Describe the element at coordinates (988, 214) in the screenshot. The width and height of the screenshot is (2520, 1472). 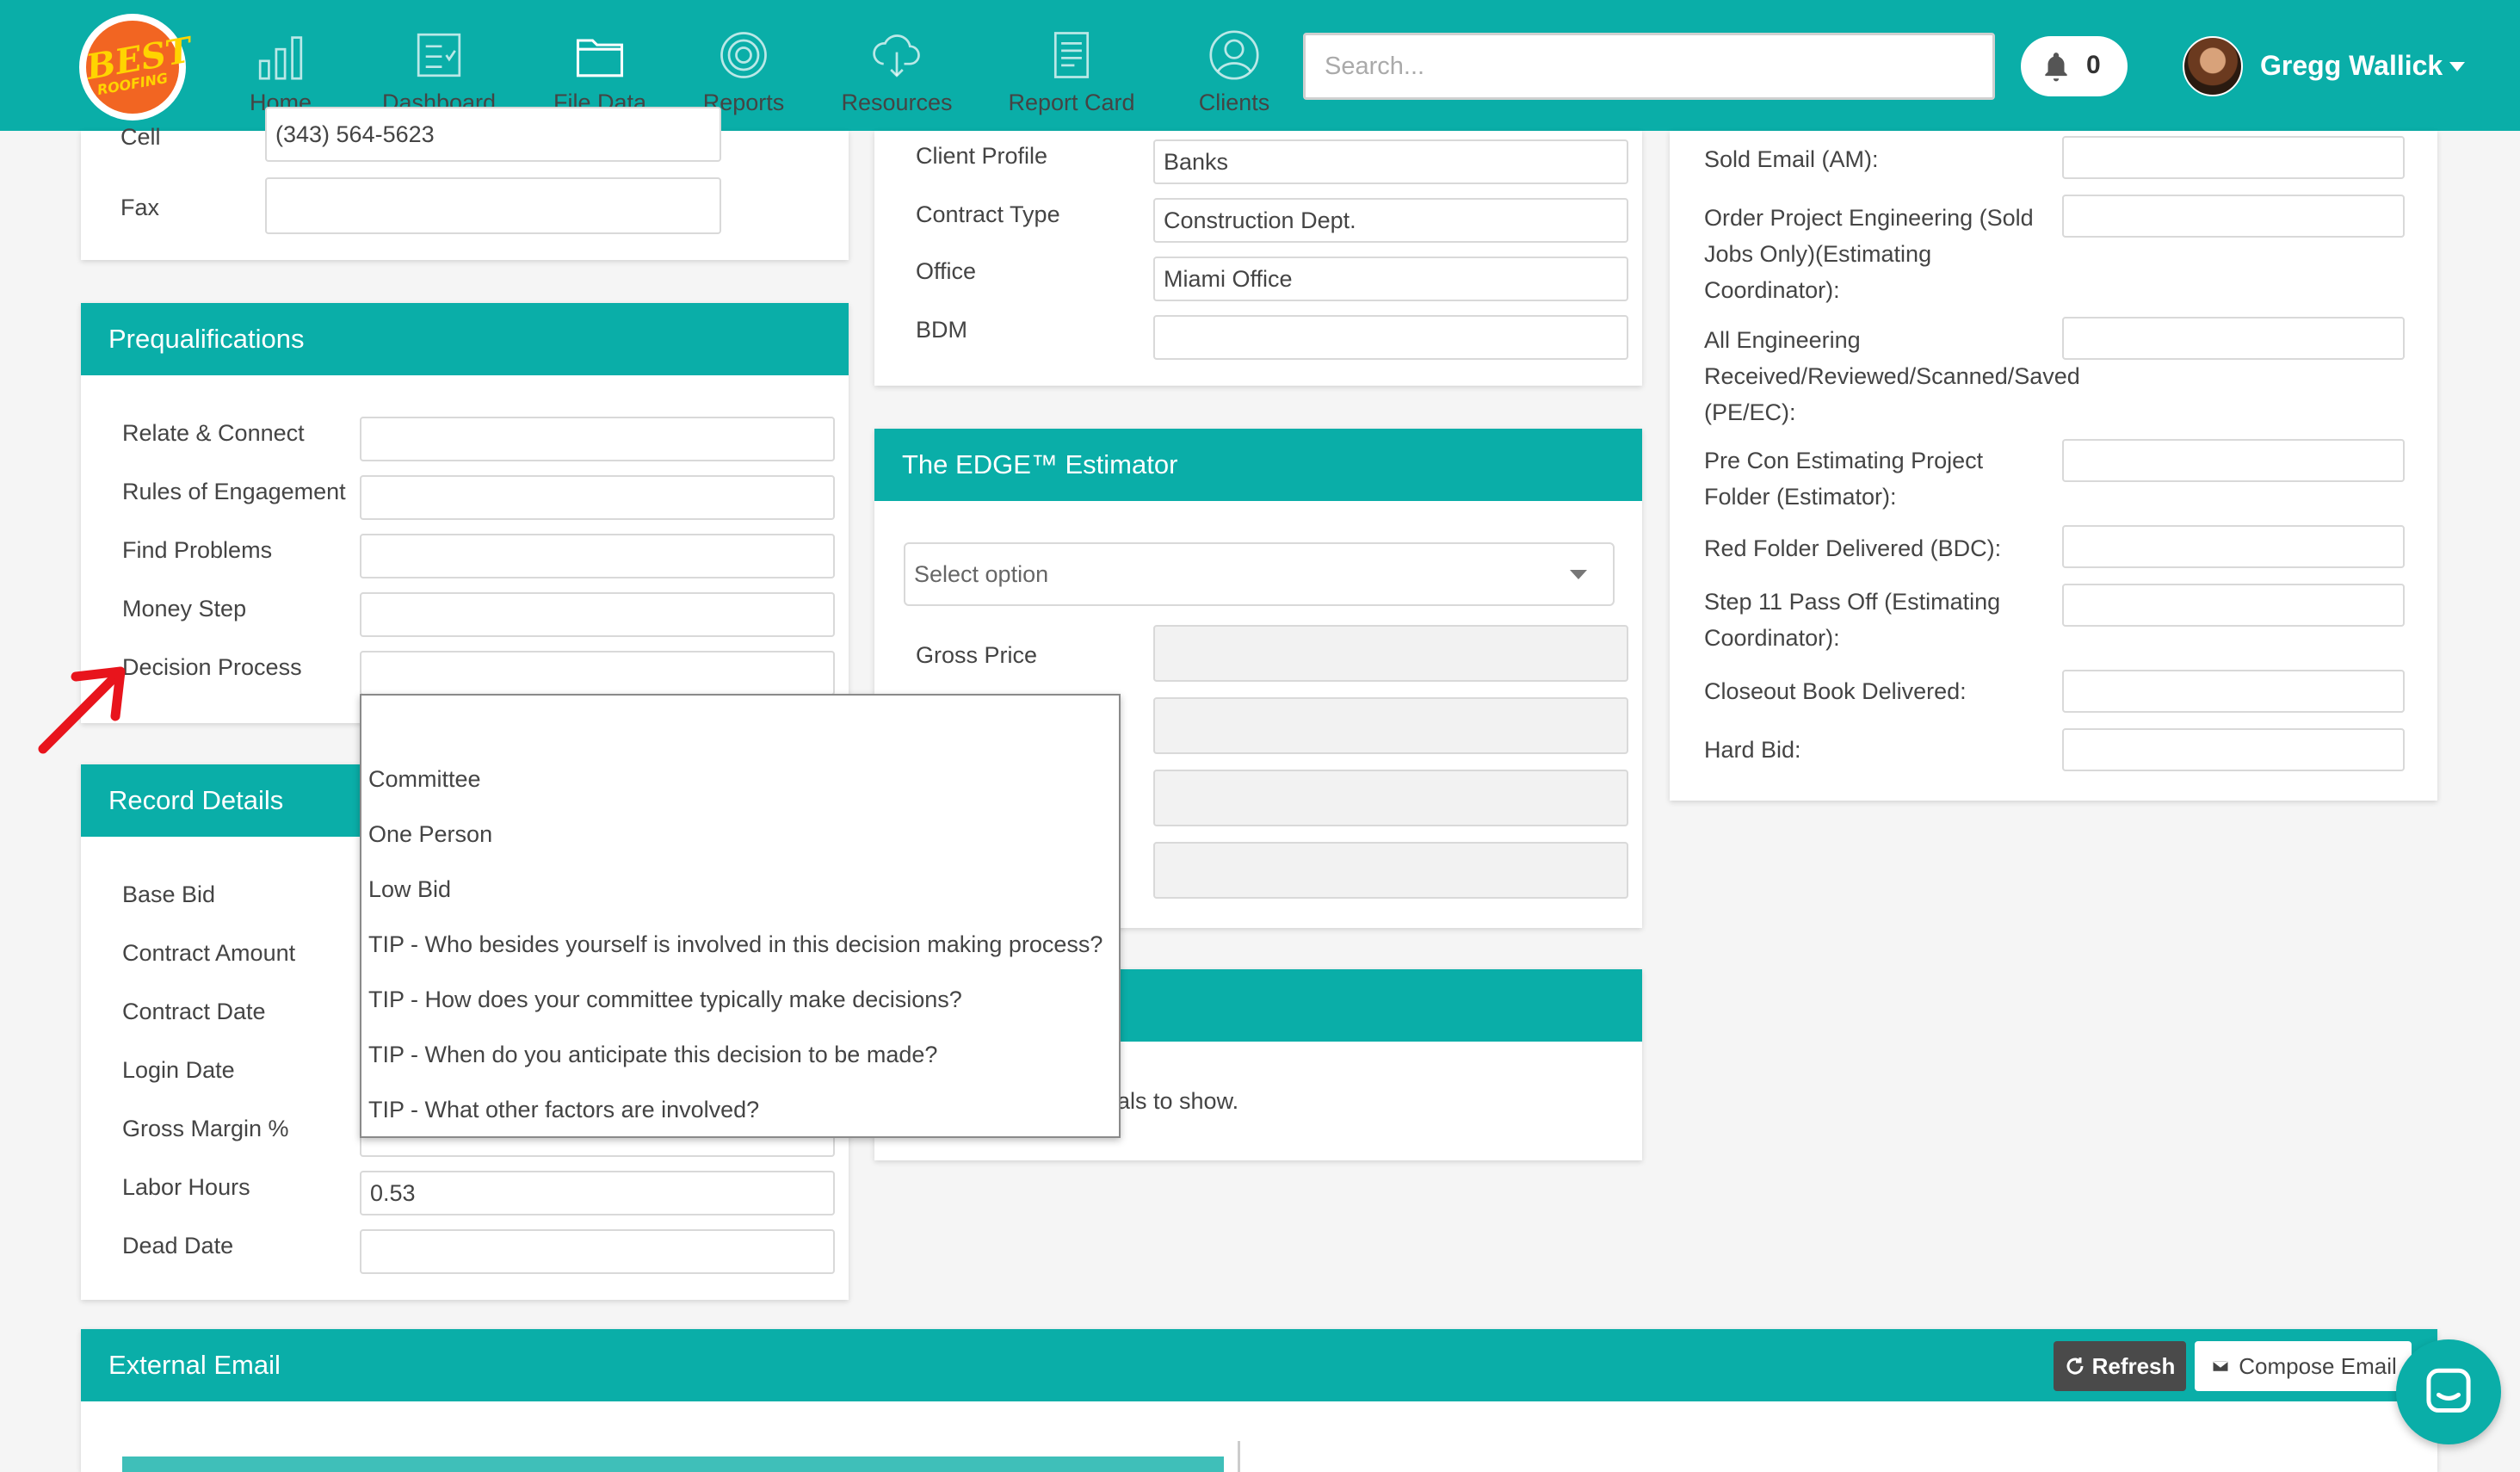
I see `contract-type-label: Contract Type` at that location.